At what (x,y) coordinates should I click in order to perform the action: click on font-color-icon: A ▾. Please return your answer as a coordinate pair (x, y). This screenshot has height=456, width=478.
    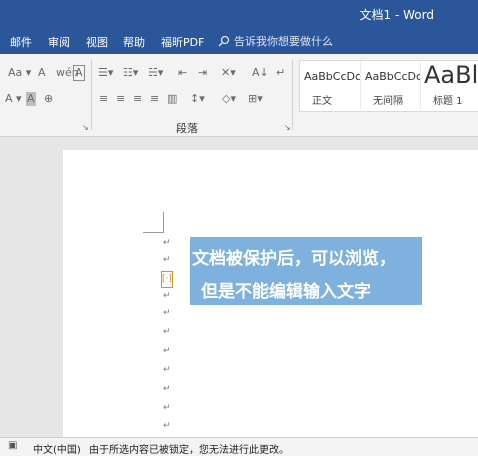
    Looking at the image, I should click on (13, 99).